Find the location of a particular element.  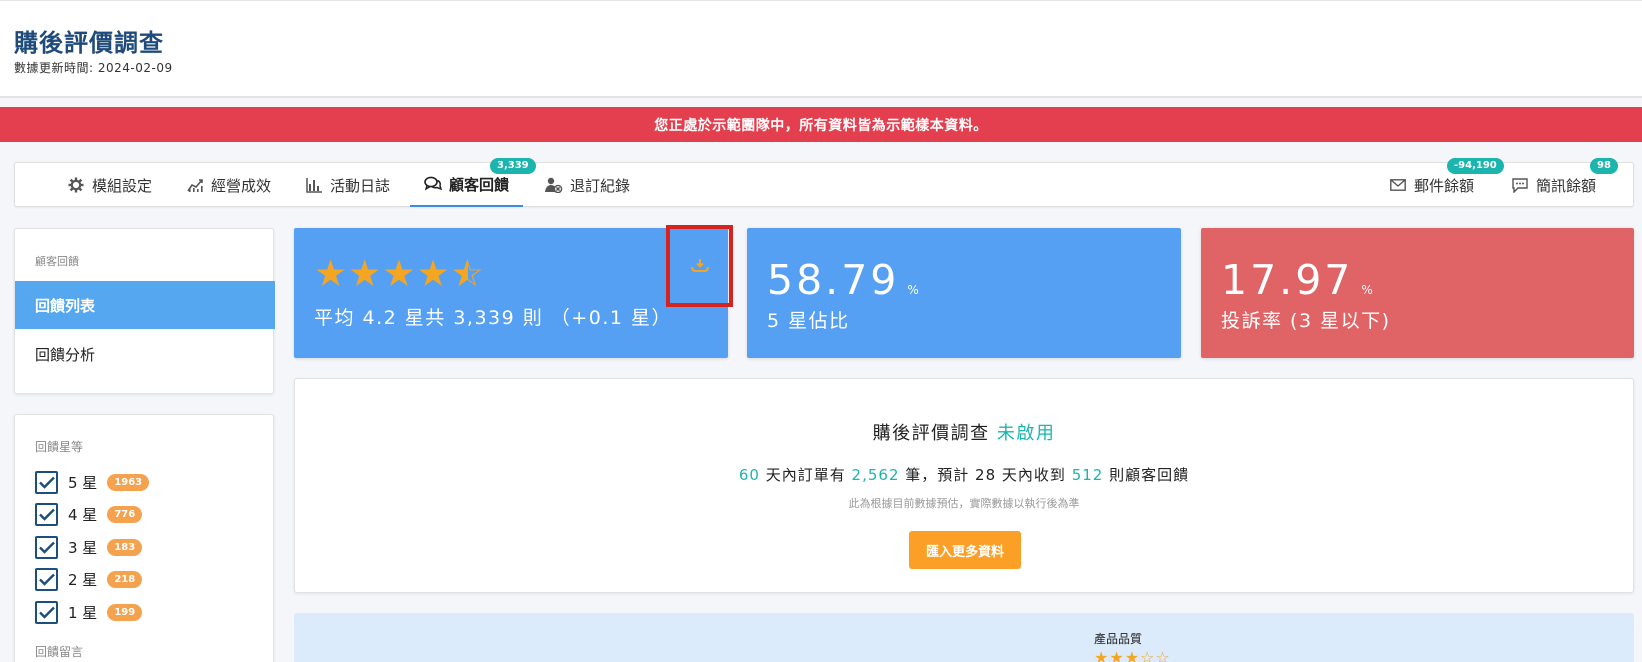

filter-5-star: 5 星 1963 is located at coordinates (92, 482).